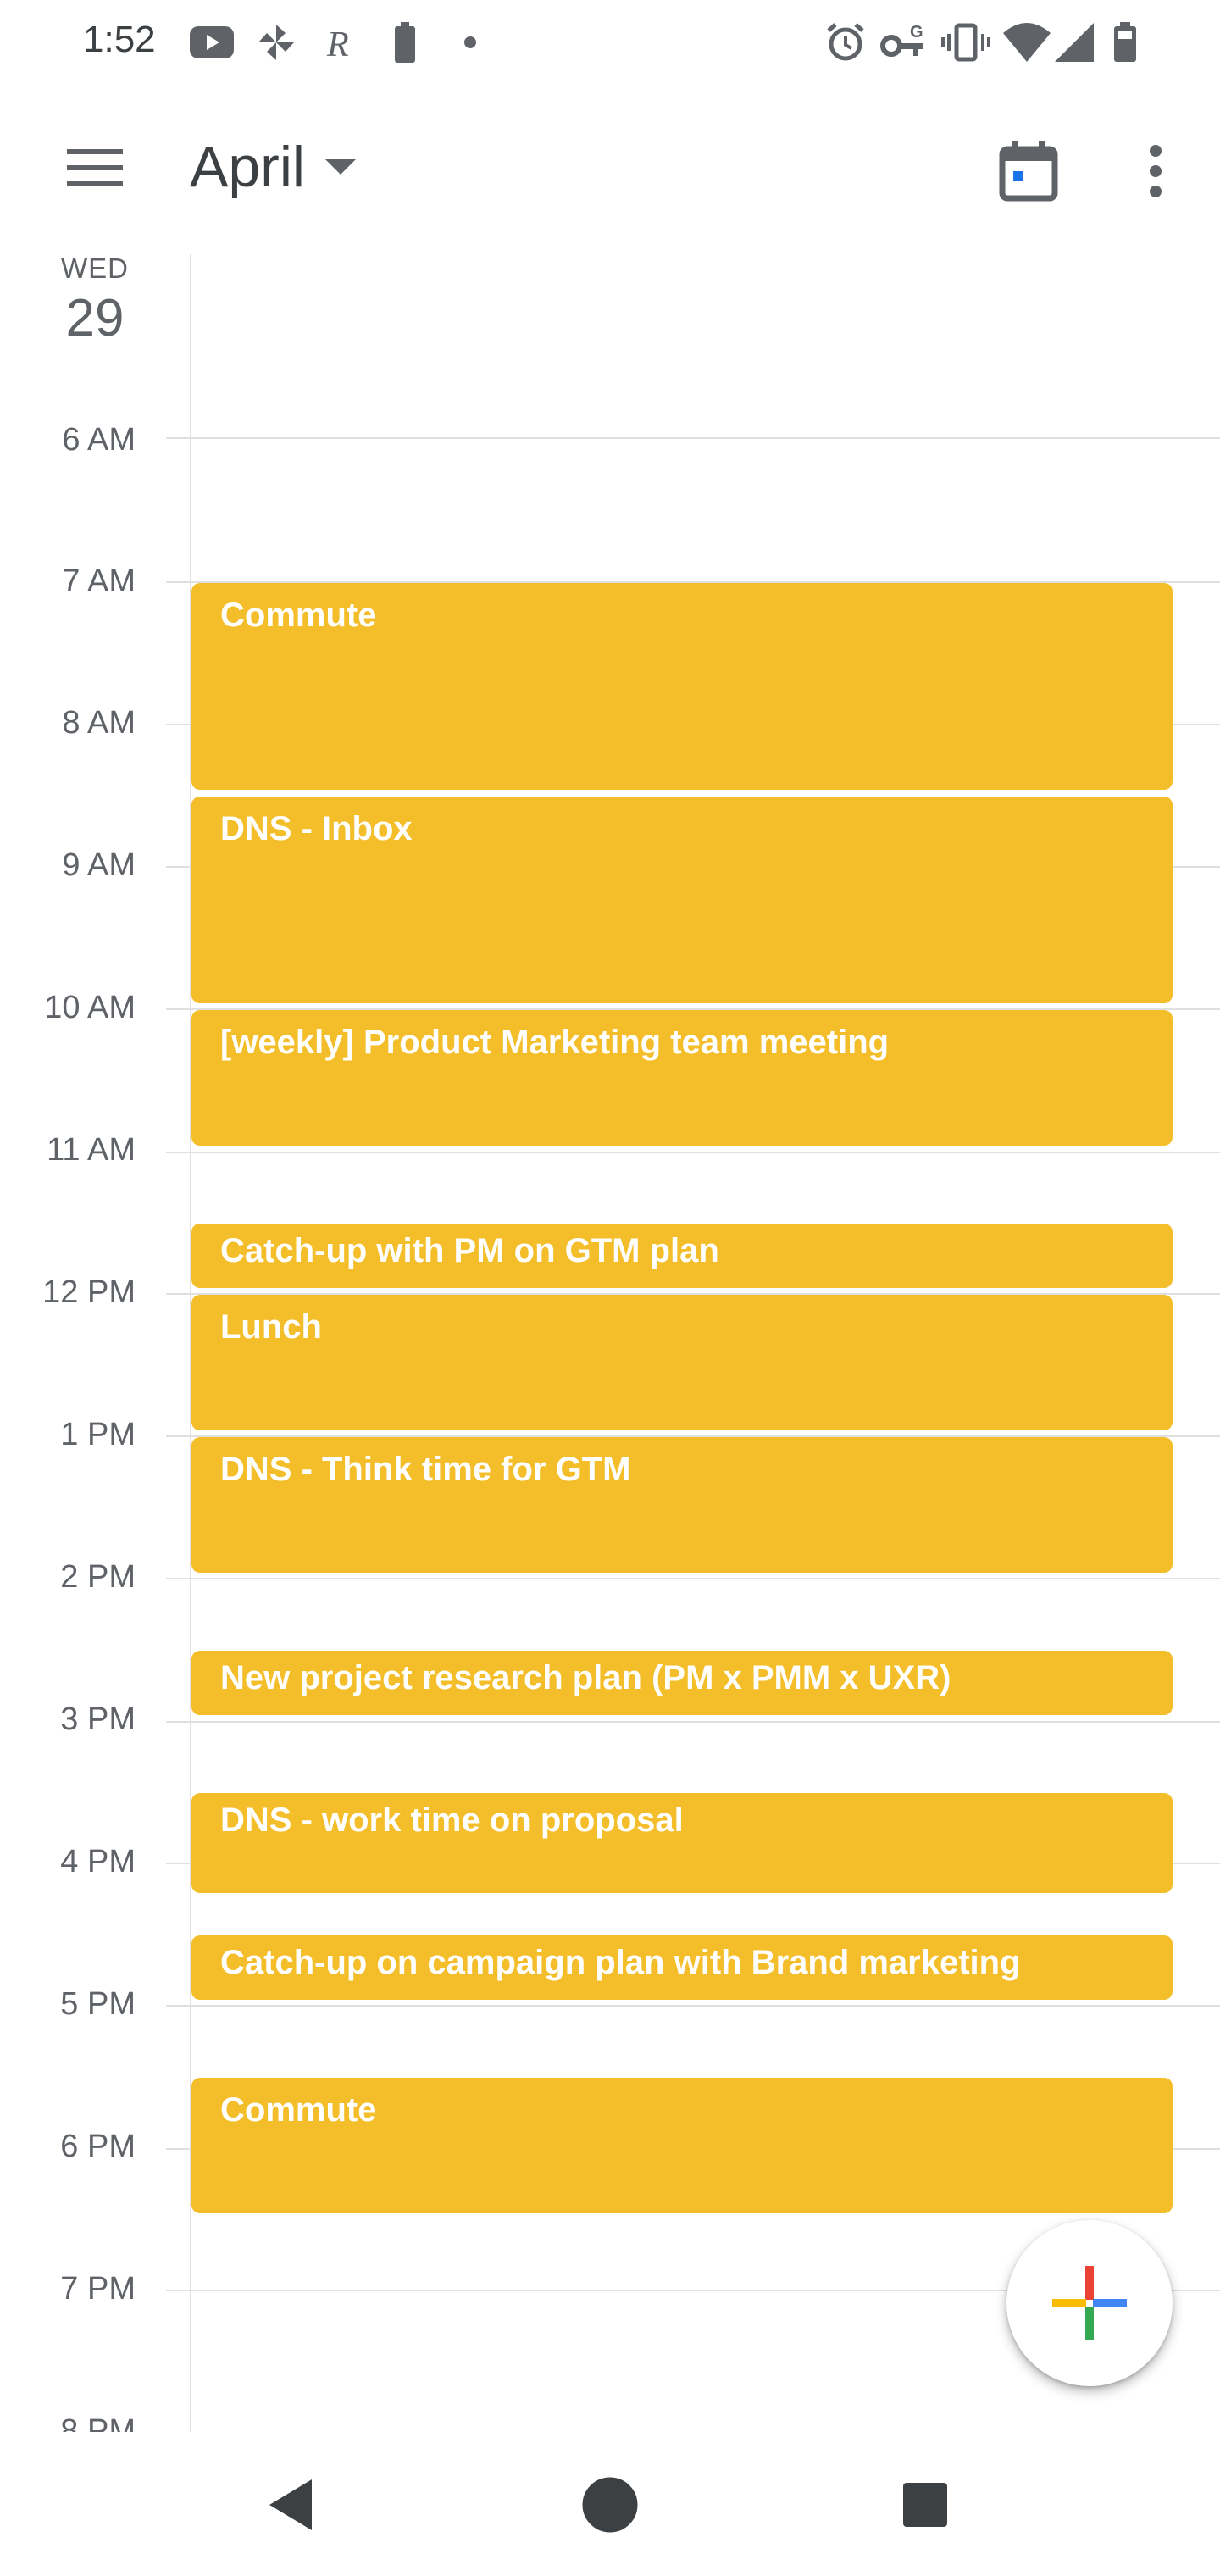 This screenshot has width=1220, height=2576. What do you see at coordinates (845, 42) in the screenshot?
I see `alarm-icon` at bounding box center [845, 42].